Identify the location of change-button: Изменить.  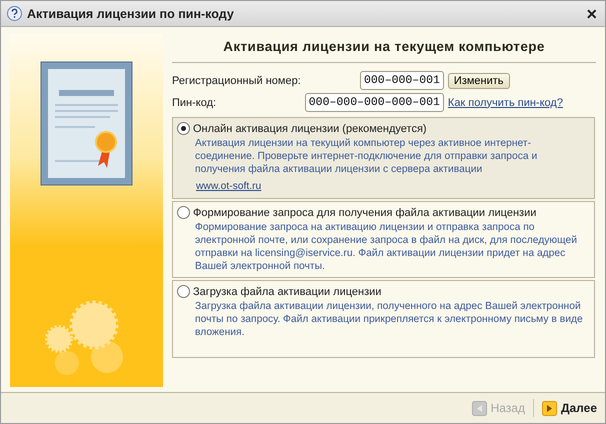
(479, 80).